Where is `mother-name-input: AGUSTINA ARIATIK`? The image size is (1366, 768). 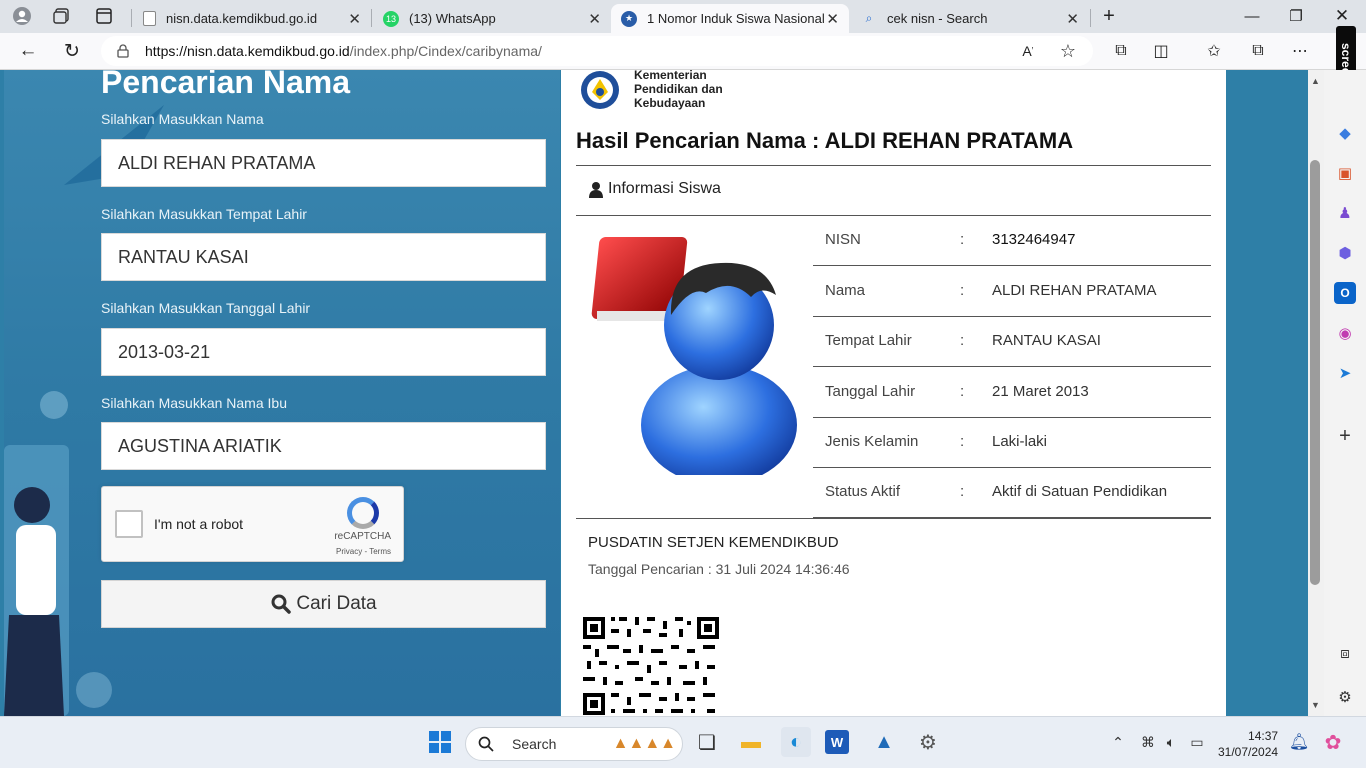 mother-name-input: AGUSTINA ARIATIK is located at coordinates (323, 446).